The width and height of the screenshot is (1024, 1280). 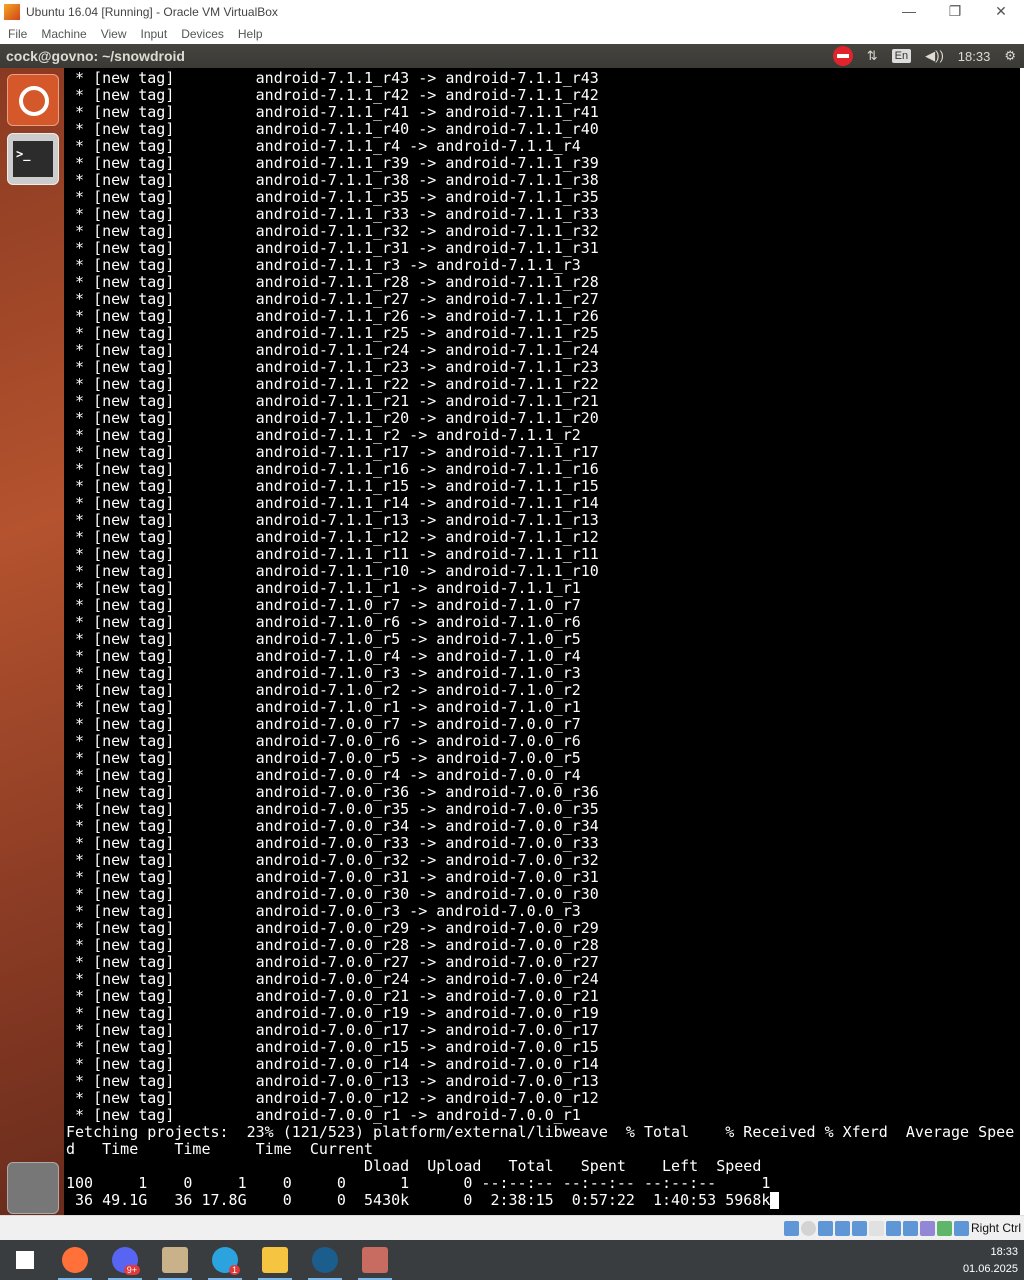 What do you see at coordinates (893, 1228) in the screenshot?
I see `display-icon` at bounding box center [893, 1228].